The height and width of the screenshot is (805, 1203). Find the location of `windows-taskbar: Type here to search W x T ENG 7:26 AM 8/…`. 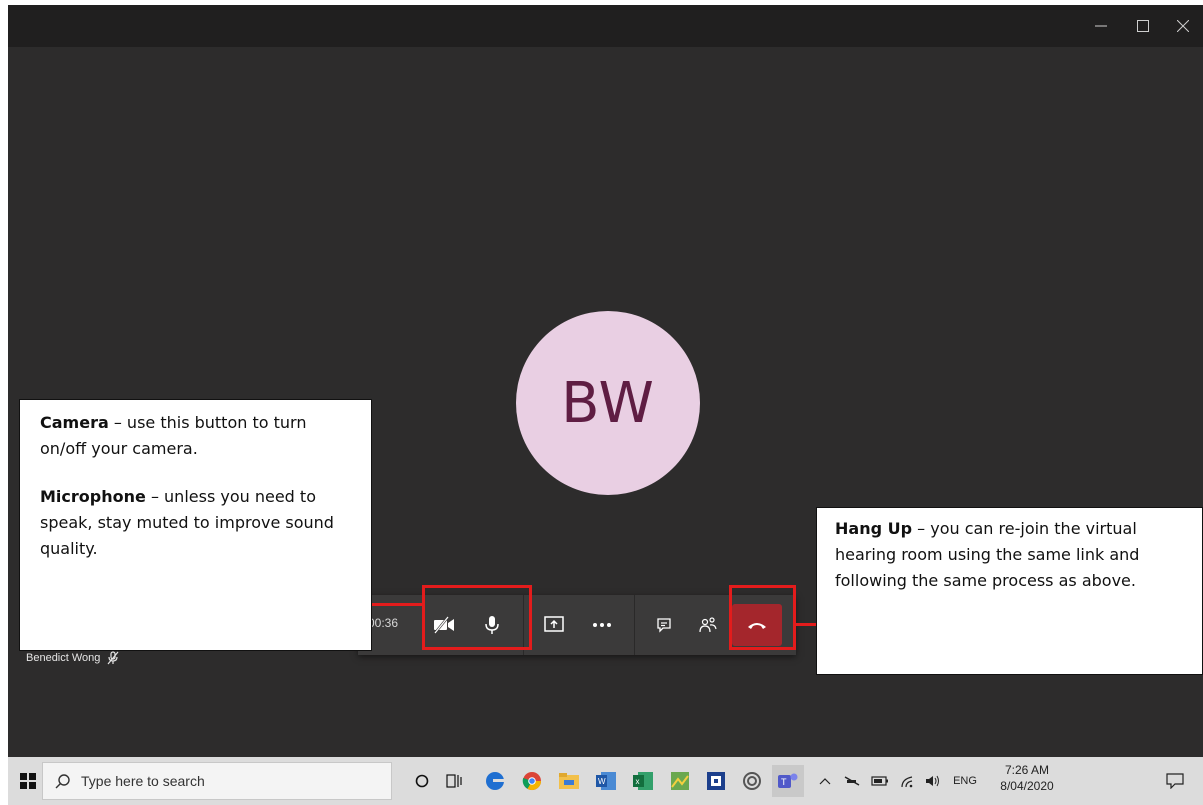

windows-taskbar: Type here to search W x T ENG 7:26 AM 8/… is located at coordinates (605, 781).